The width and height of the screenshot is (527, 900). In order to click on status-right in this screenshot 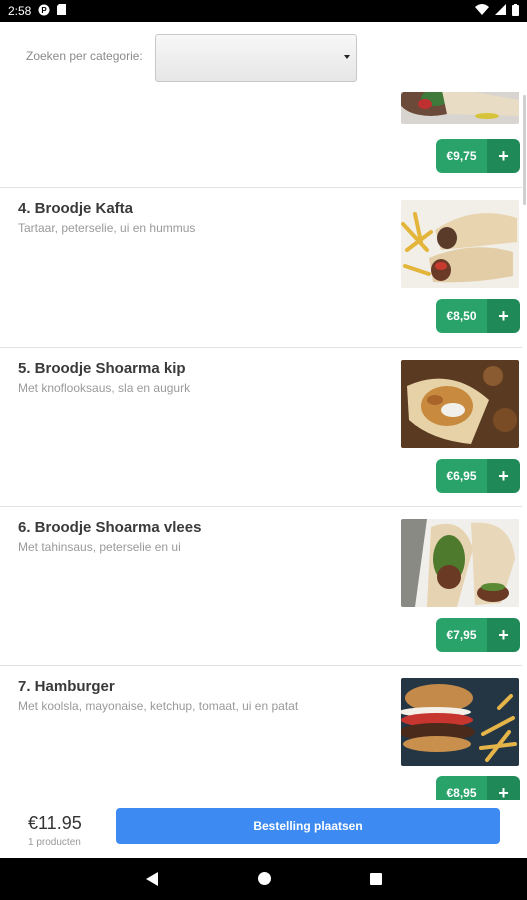, I will do `click(497, 11)`.